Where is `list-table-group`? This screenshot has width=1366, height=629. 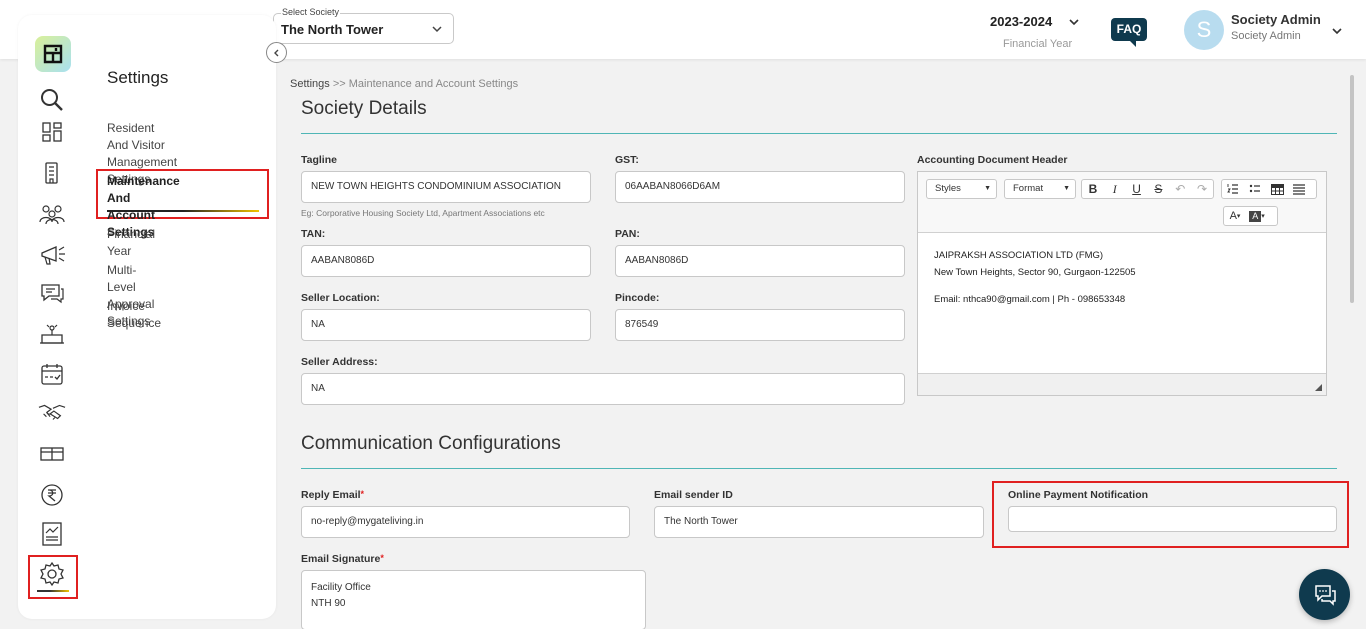 list-table-group is located at coordinates (1269, 189).